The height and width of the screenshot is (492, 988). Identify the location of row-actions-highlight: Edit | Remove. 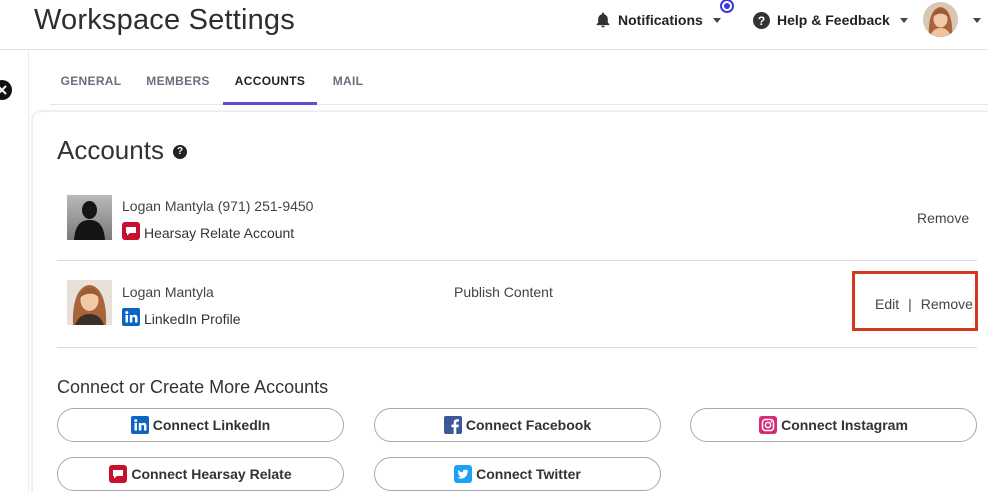
(915, 301).